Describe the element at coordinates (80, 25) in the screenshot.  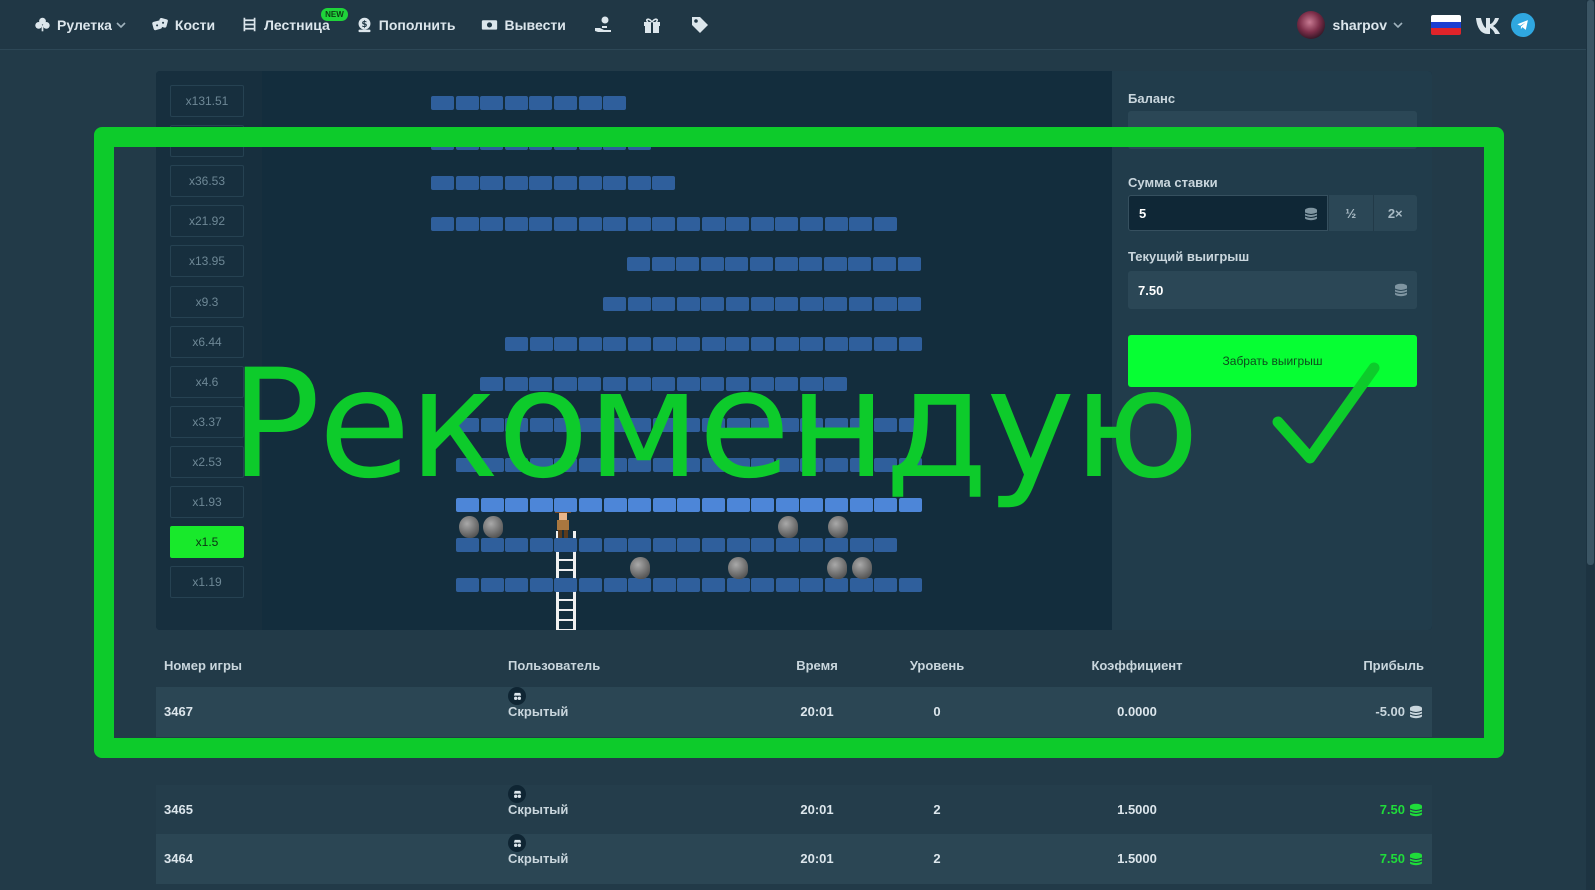
I see `nav-roulette: Рулетка` at that location.